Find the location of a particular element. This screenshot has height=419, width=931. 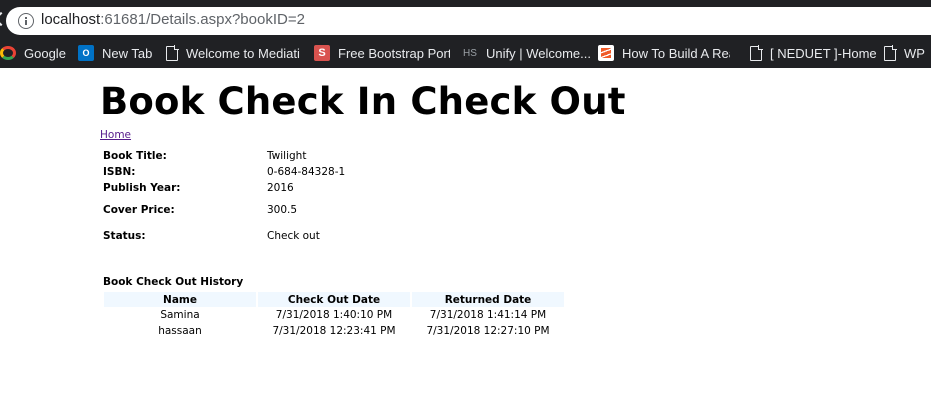

outlook-icon: O is located at coordinates (86, 53).